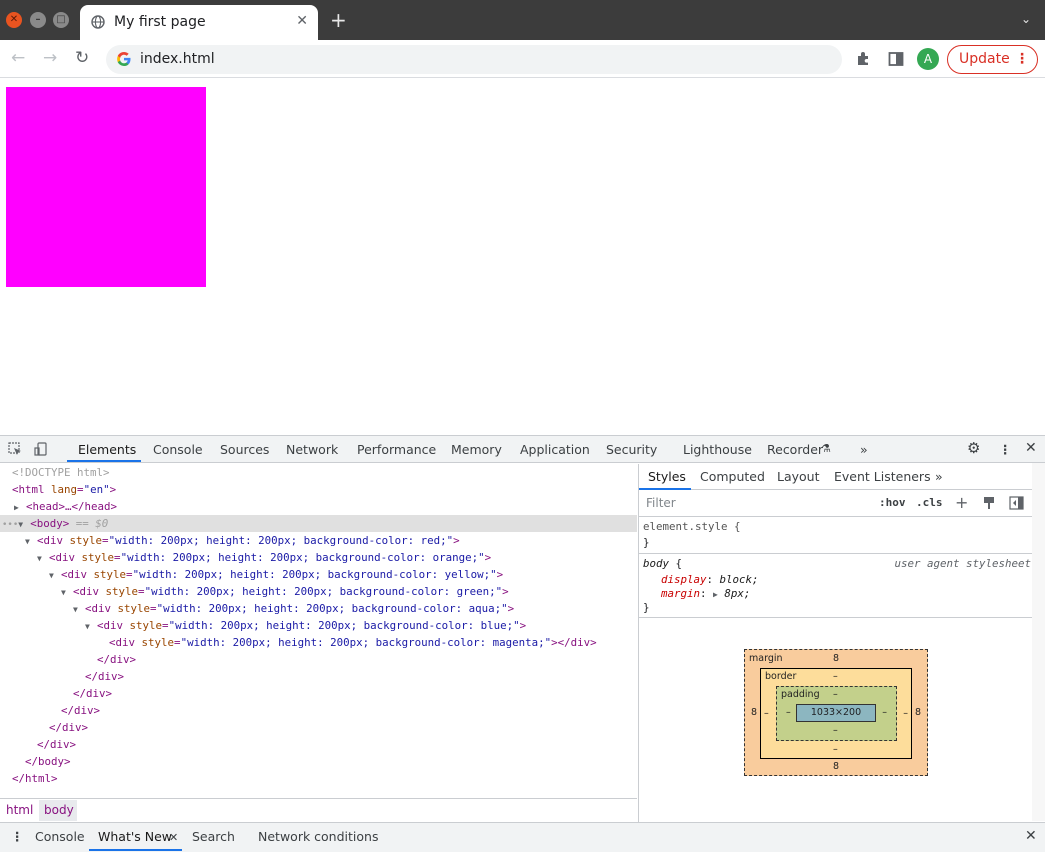 The height and width of the screenshot is (852, 1045). Describe the element at coordinates (50, 58) in the screenshot. I see `forward-arrow-icon: →` at that location.